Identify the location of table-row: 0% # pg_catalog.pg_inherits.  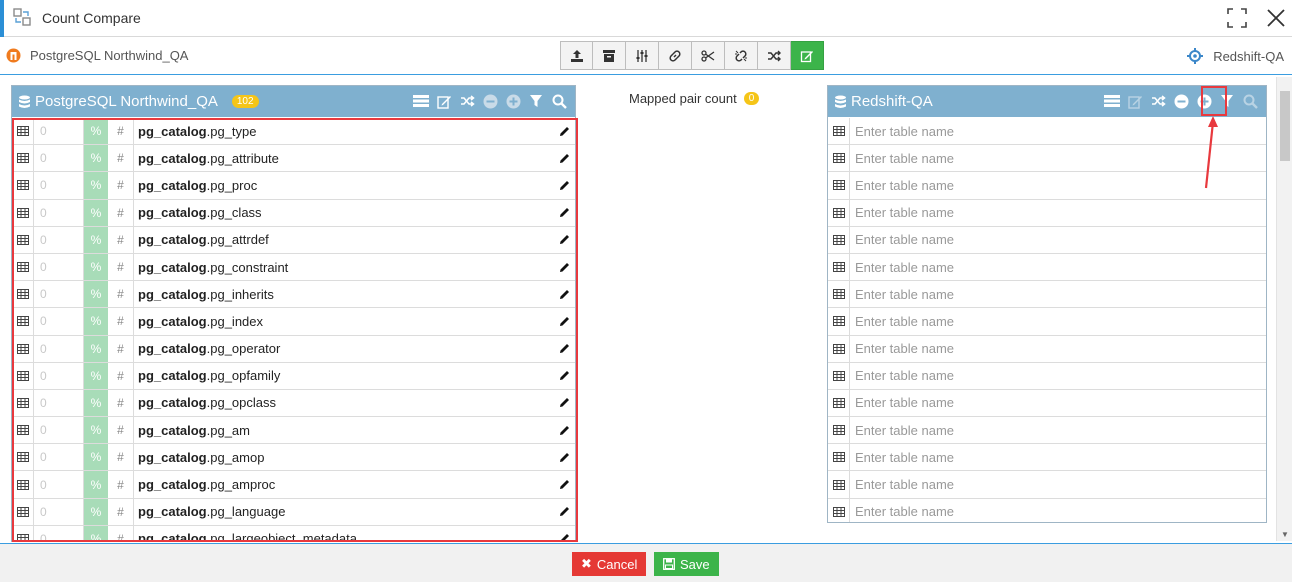
(293, 295).